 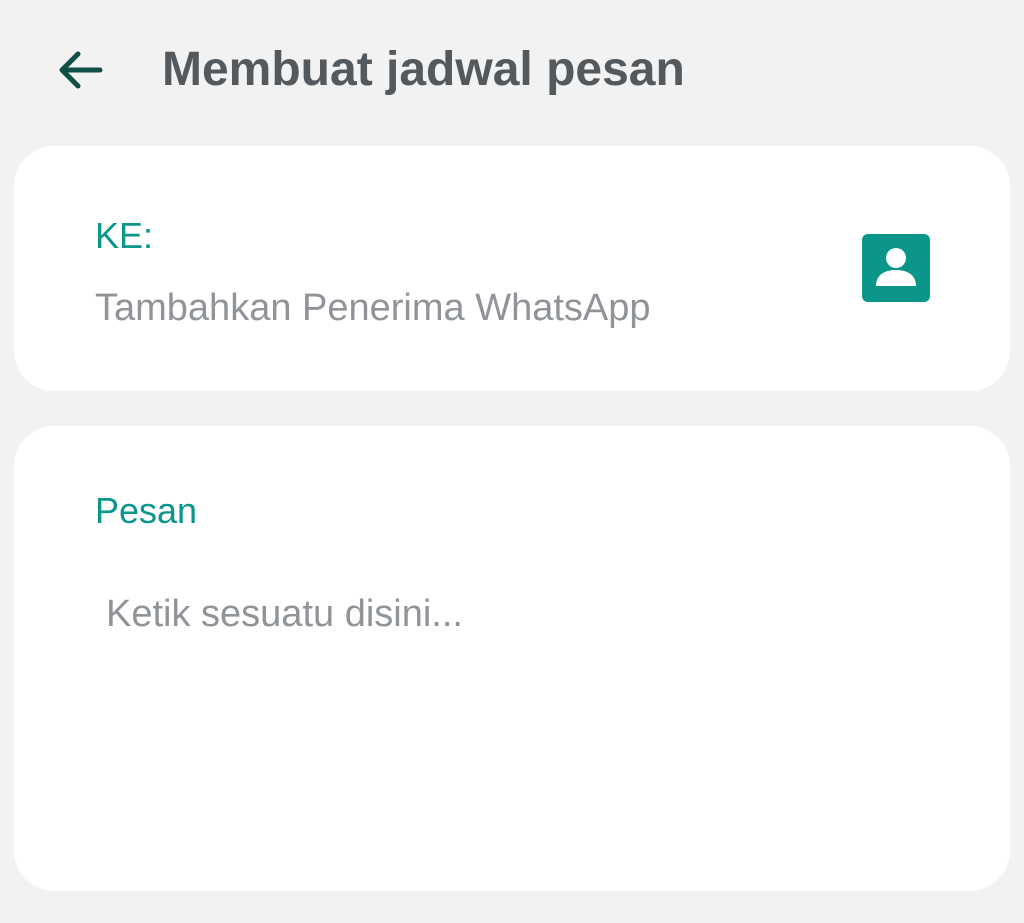 I want to click on recipient-input: Tambahkan Penerima WhatsApp, so click(x=455, y=308).